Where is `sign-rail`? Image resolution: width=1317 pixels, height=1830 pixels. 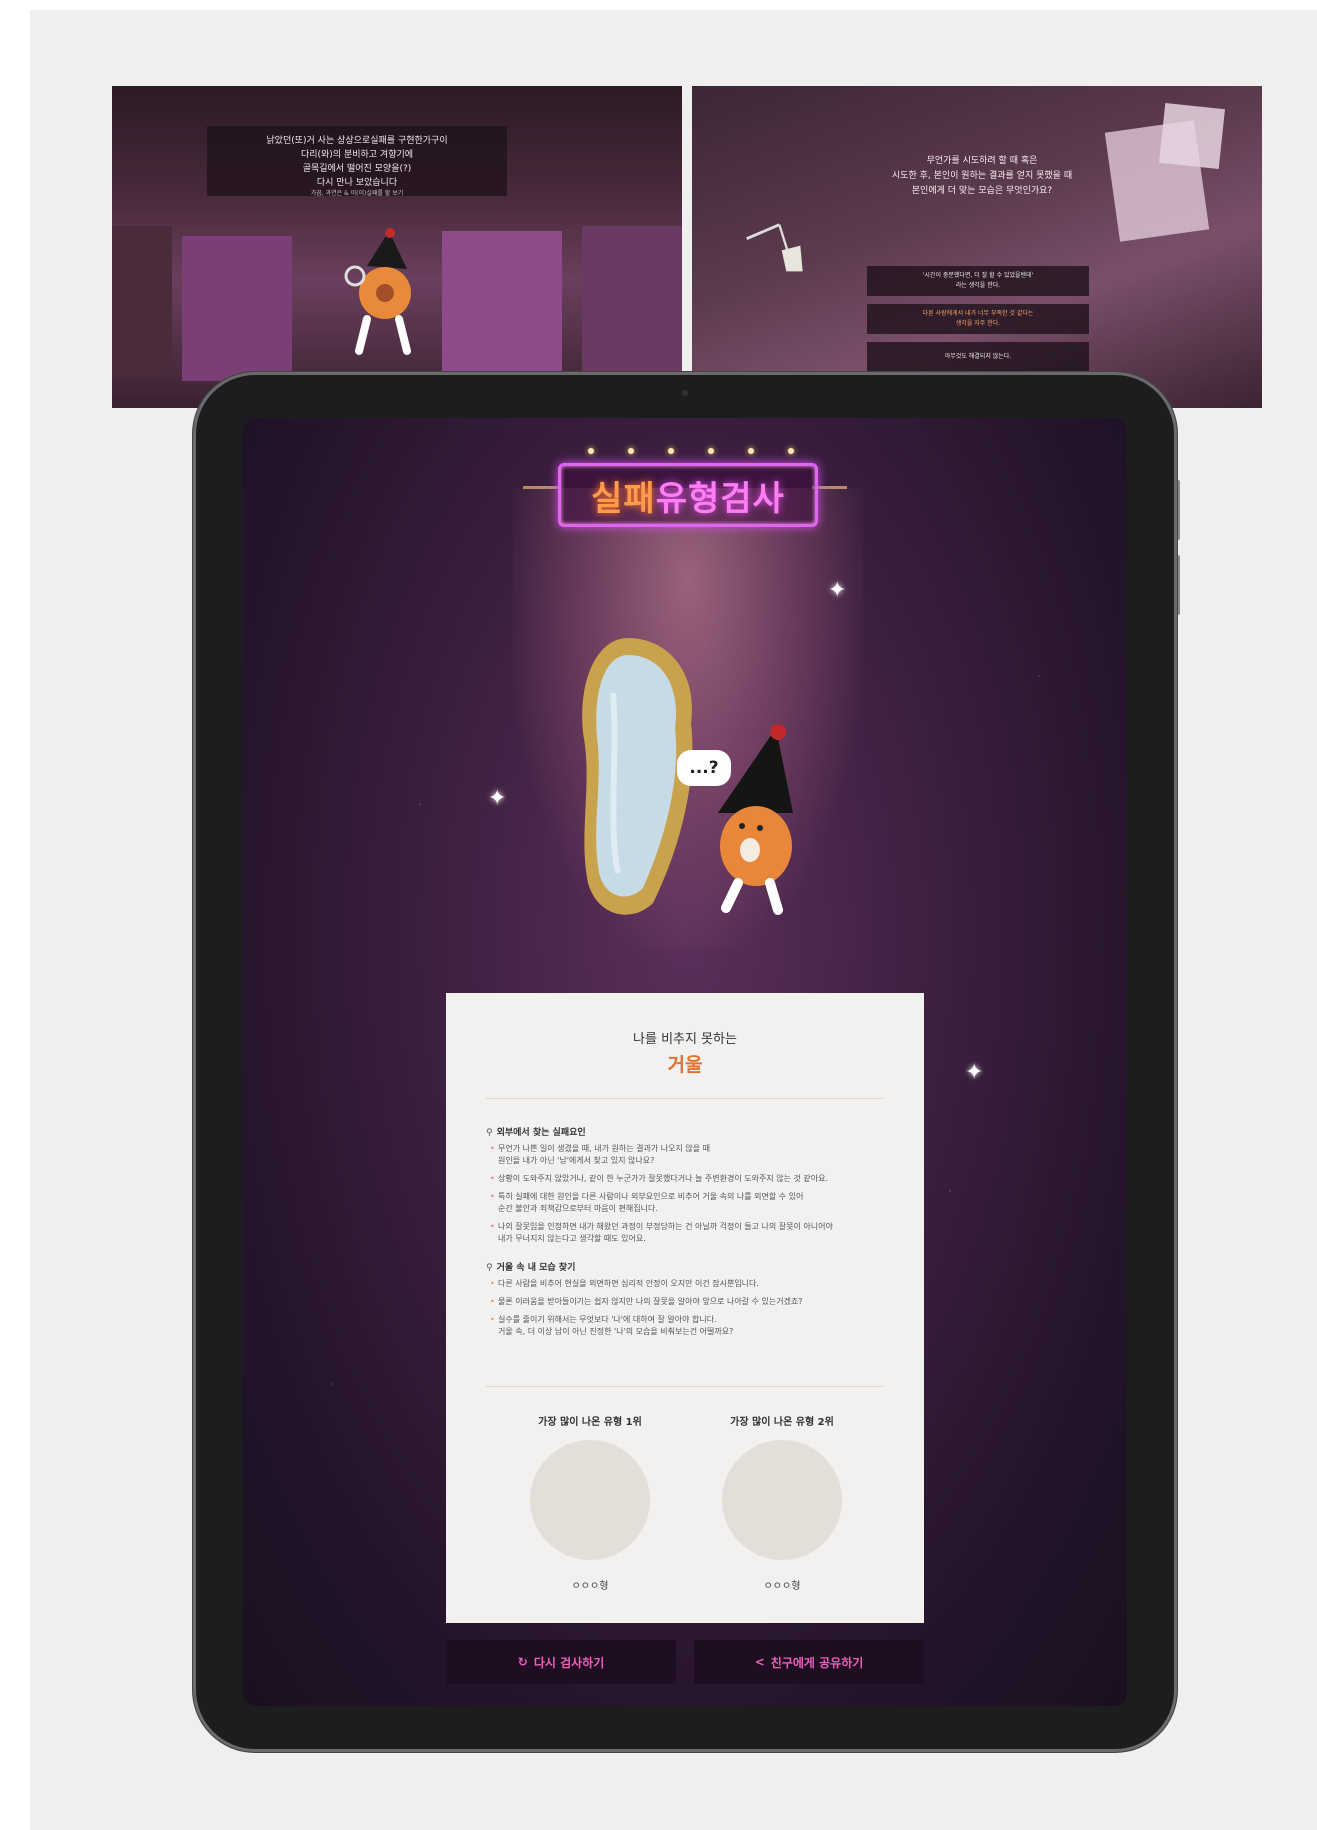
sign-rail is located at coordinates (540, 487).